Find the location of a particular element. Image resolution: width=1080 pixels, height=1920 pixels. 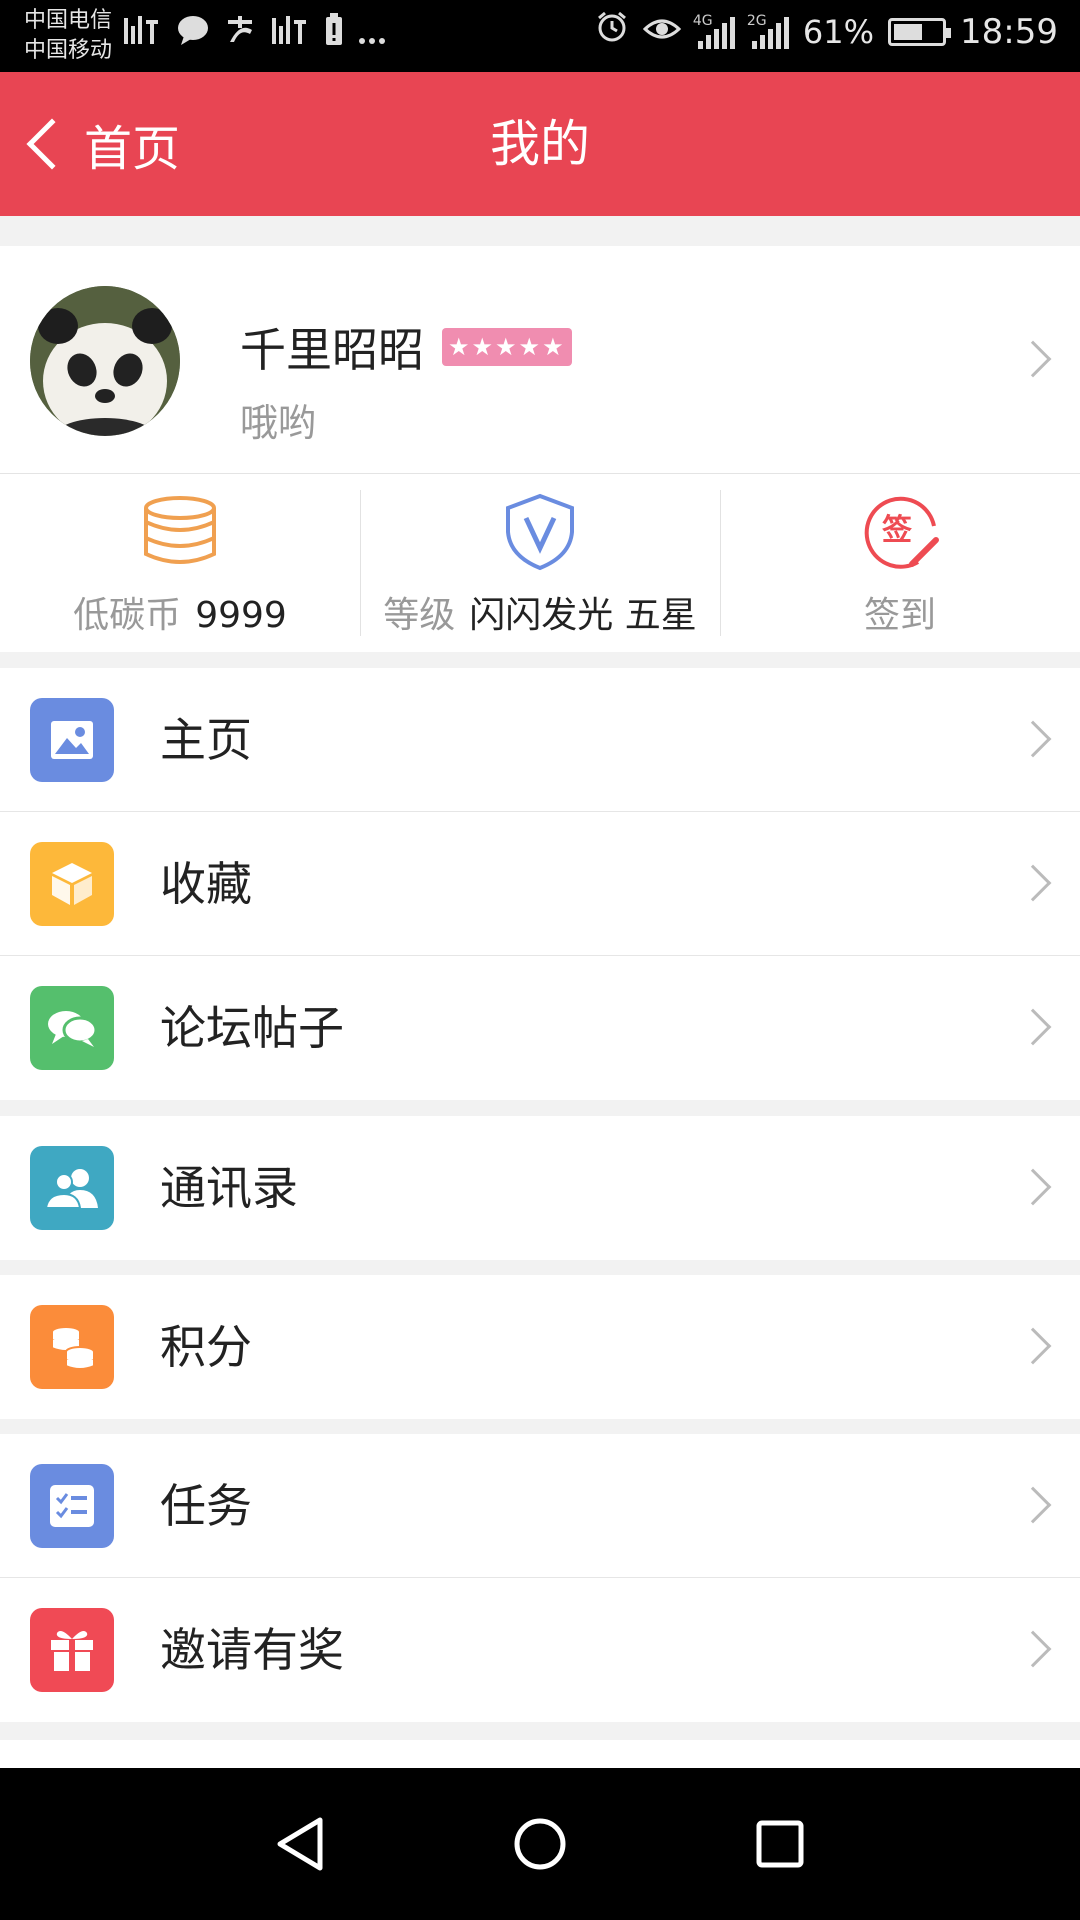

menu-item-homepage: 主页 is located at coordinates (540, 740).